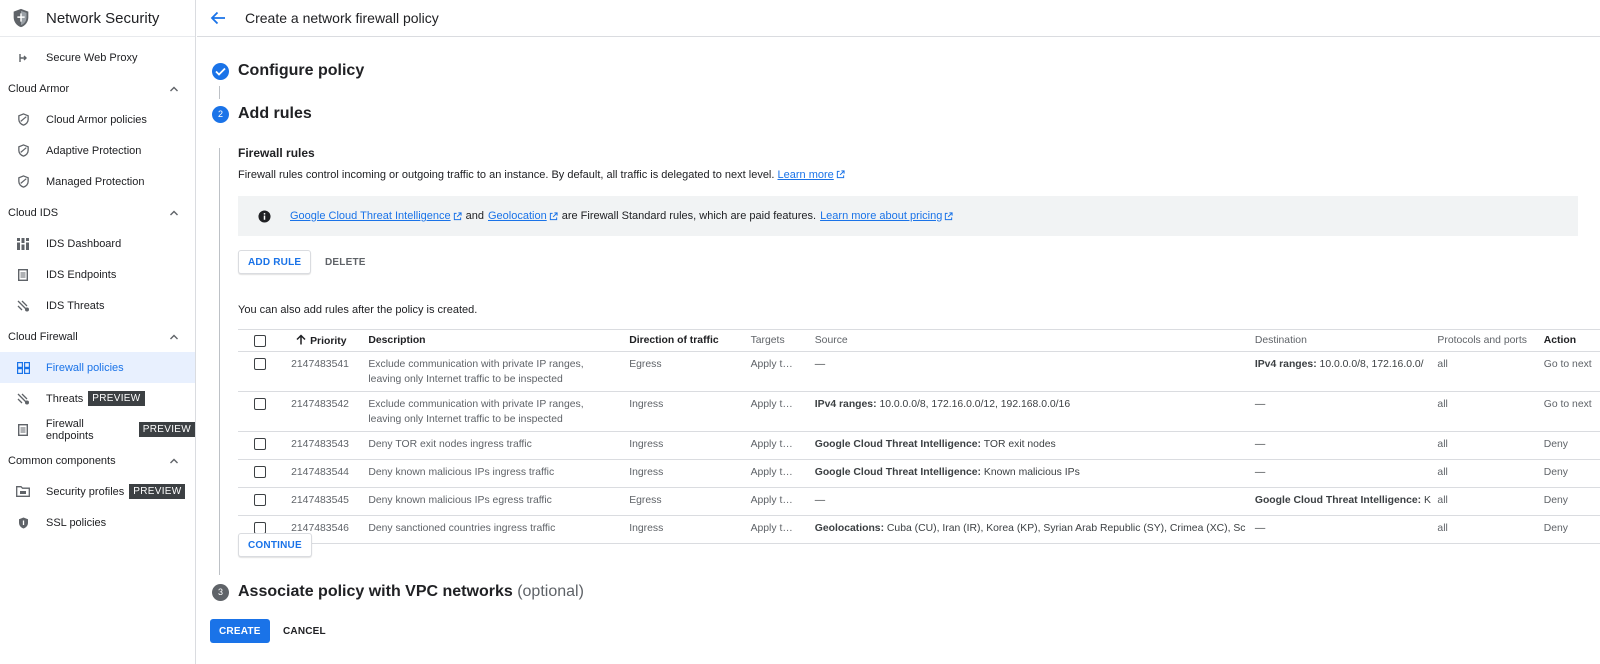  Describe the element at coordinates (550, 591) in the screenshot. I see `step-optional-label: (optional)` at that location.